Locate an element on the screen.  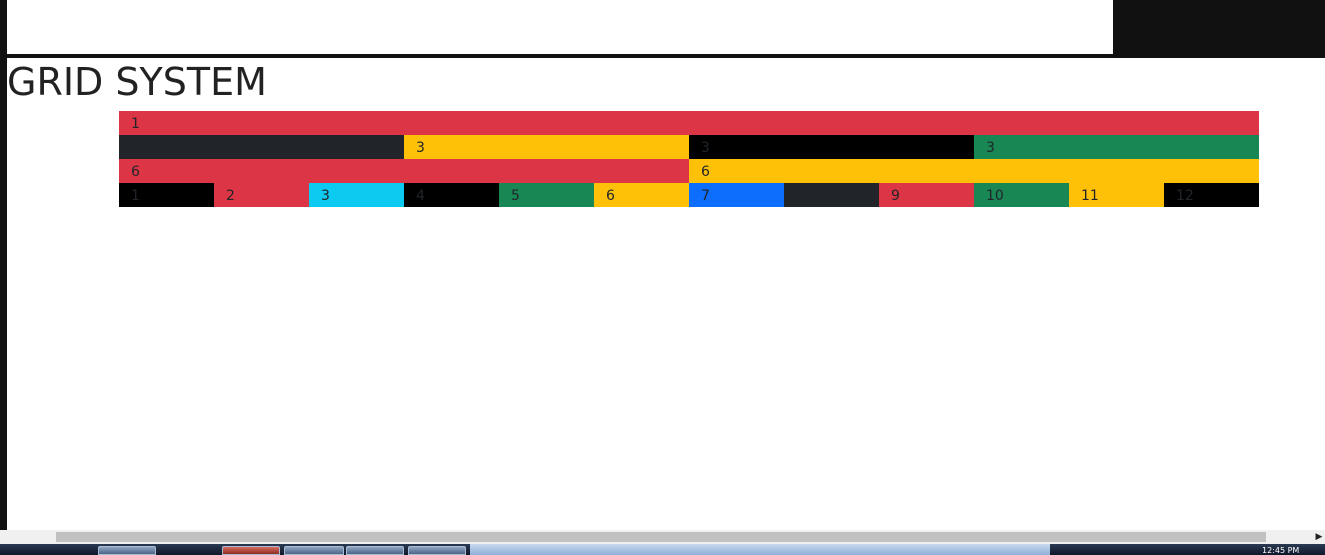
grid-col: 2 is located at coordinates (261, 195).